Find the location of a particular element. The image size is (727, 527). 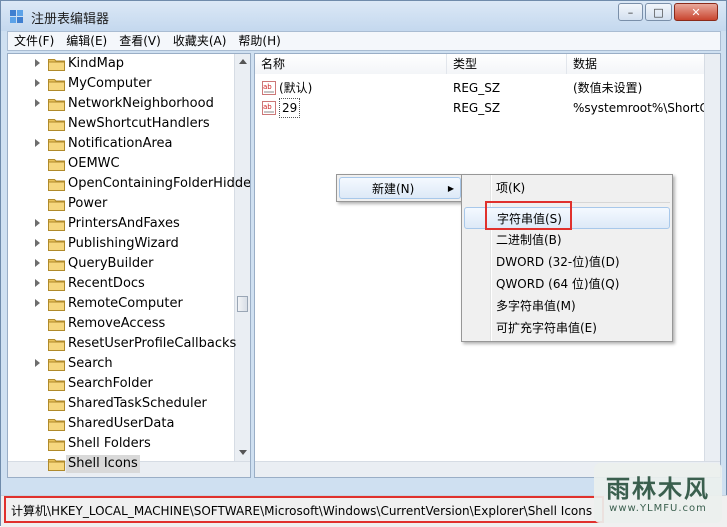

tree-item-label: RecentDocs is located at coordinates (106, 283).